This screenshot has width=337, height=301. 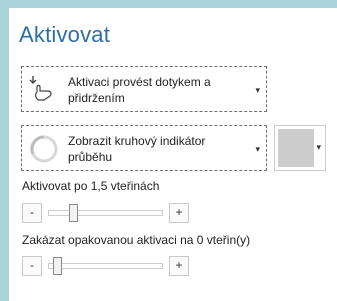 I want to click on activation-mode-dropdown: Aktivaci provést dotykem a přidržením ▾, so click(x=144, y=89).